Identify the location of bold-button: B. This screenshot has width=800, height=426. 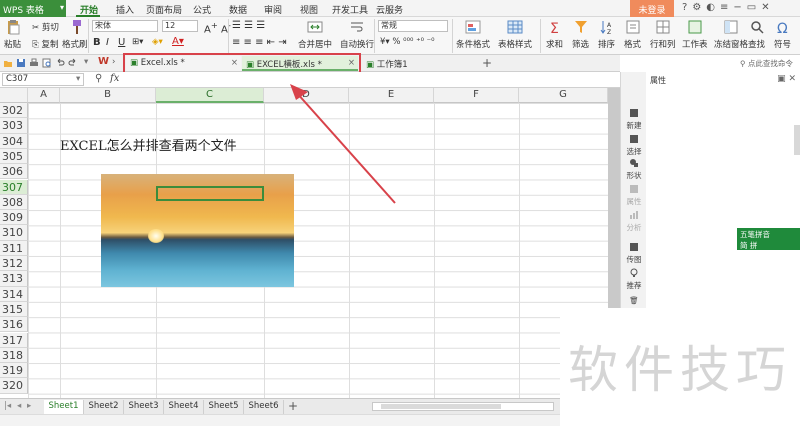
(97, 42).